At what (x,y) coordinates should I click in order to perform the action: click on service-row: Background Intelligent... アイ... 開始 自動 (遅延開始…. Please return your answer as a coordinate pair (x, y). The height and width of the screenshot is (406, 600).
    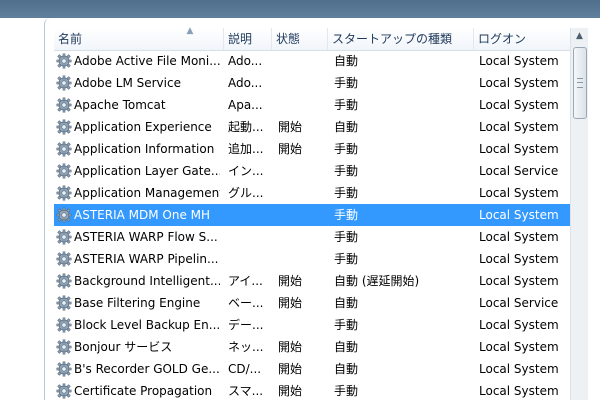
    Looking at the image, I should click on (312, 281).